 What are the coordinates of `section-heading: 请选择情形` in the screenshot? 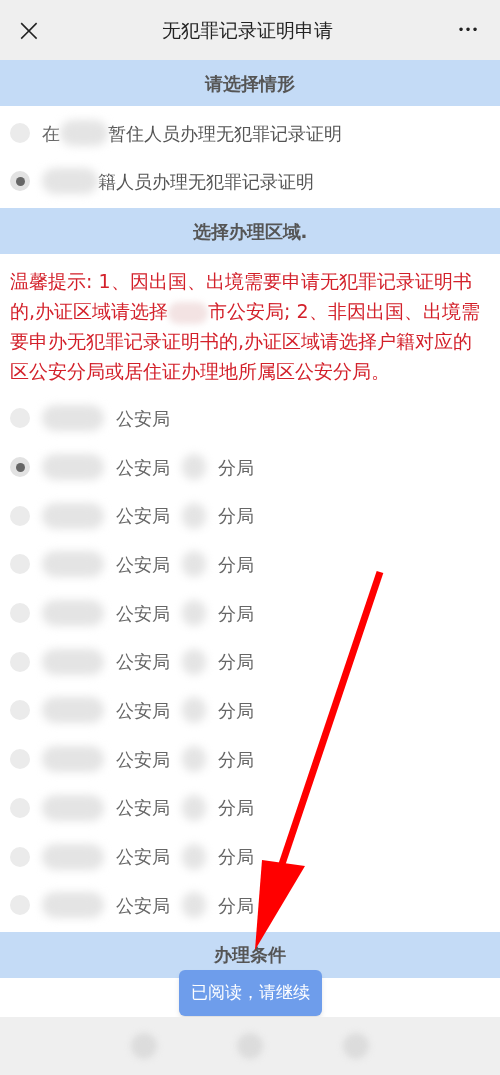 It's located at (250, 83).